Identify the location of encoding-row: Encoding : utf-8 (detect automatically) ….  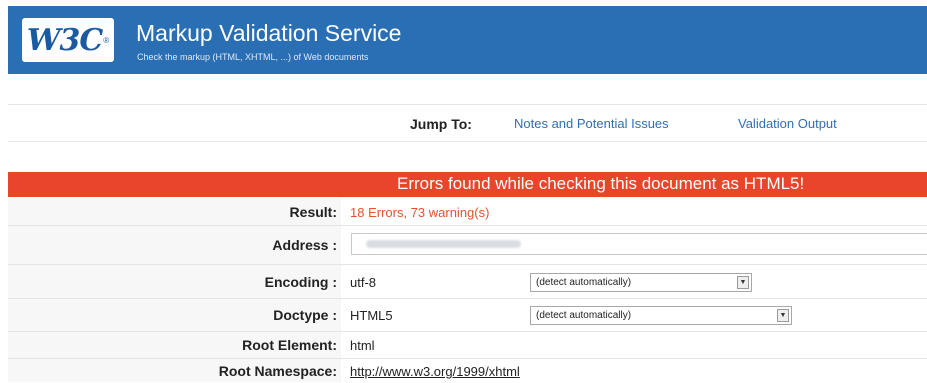
(467, 282).